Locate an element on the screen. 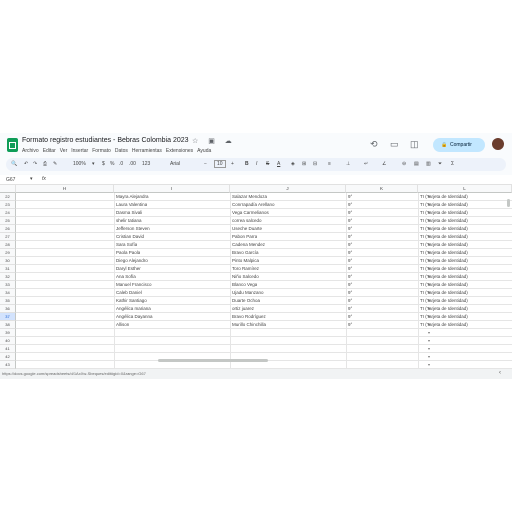 The height and width of the screenshot is (512, 512). cell-first-name: Angélica Dayanna is located at coordinates (134, 316).